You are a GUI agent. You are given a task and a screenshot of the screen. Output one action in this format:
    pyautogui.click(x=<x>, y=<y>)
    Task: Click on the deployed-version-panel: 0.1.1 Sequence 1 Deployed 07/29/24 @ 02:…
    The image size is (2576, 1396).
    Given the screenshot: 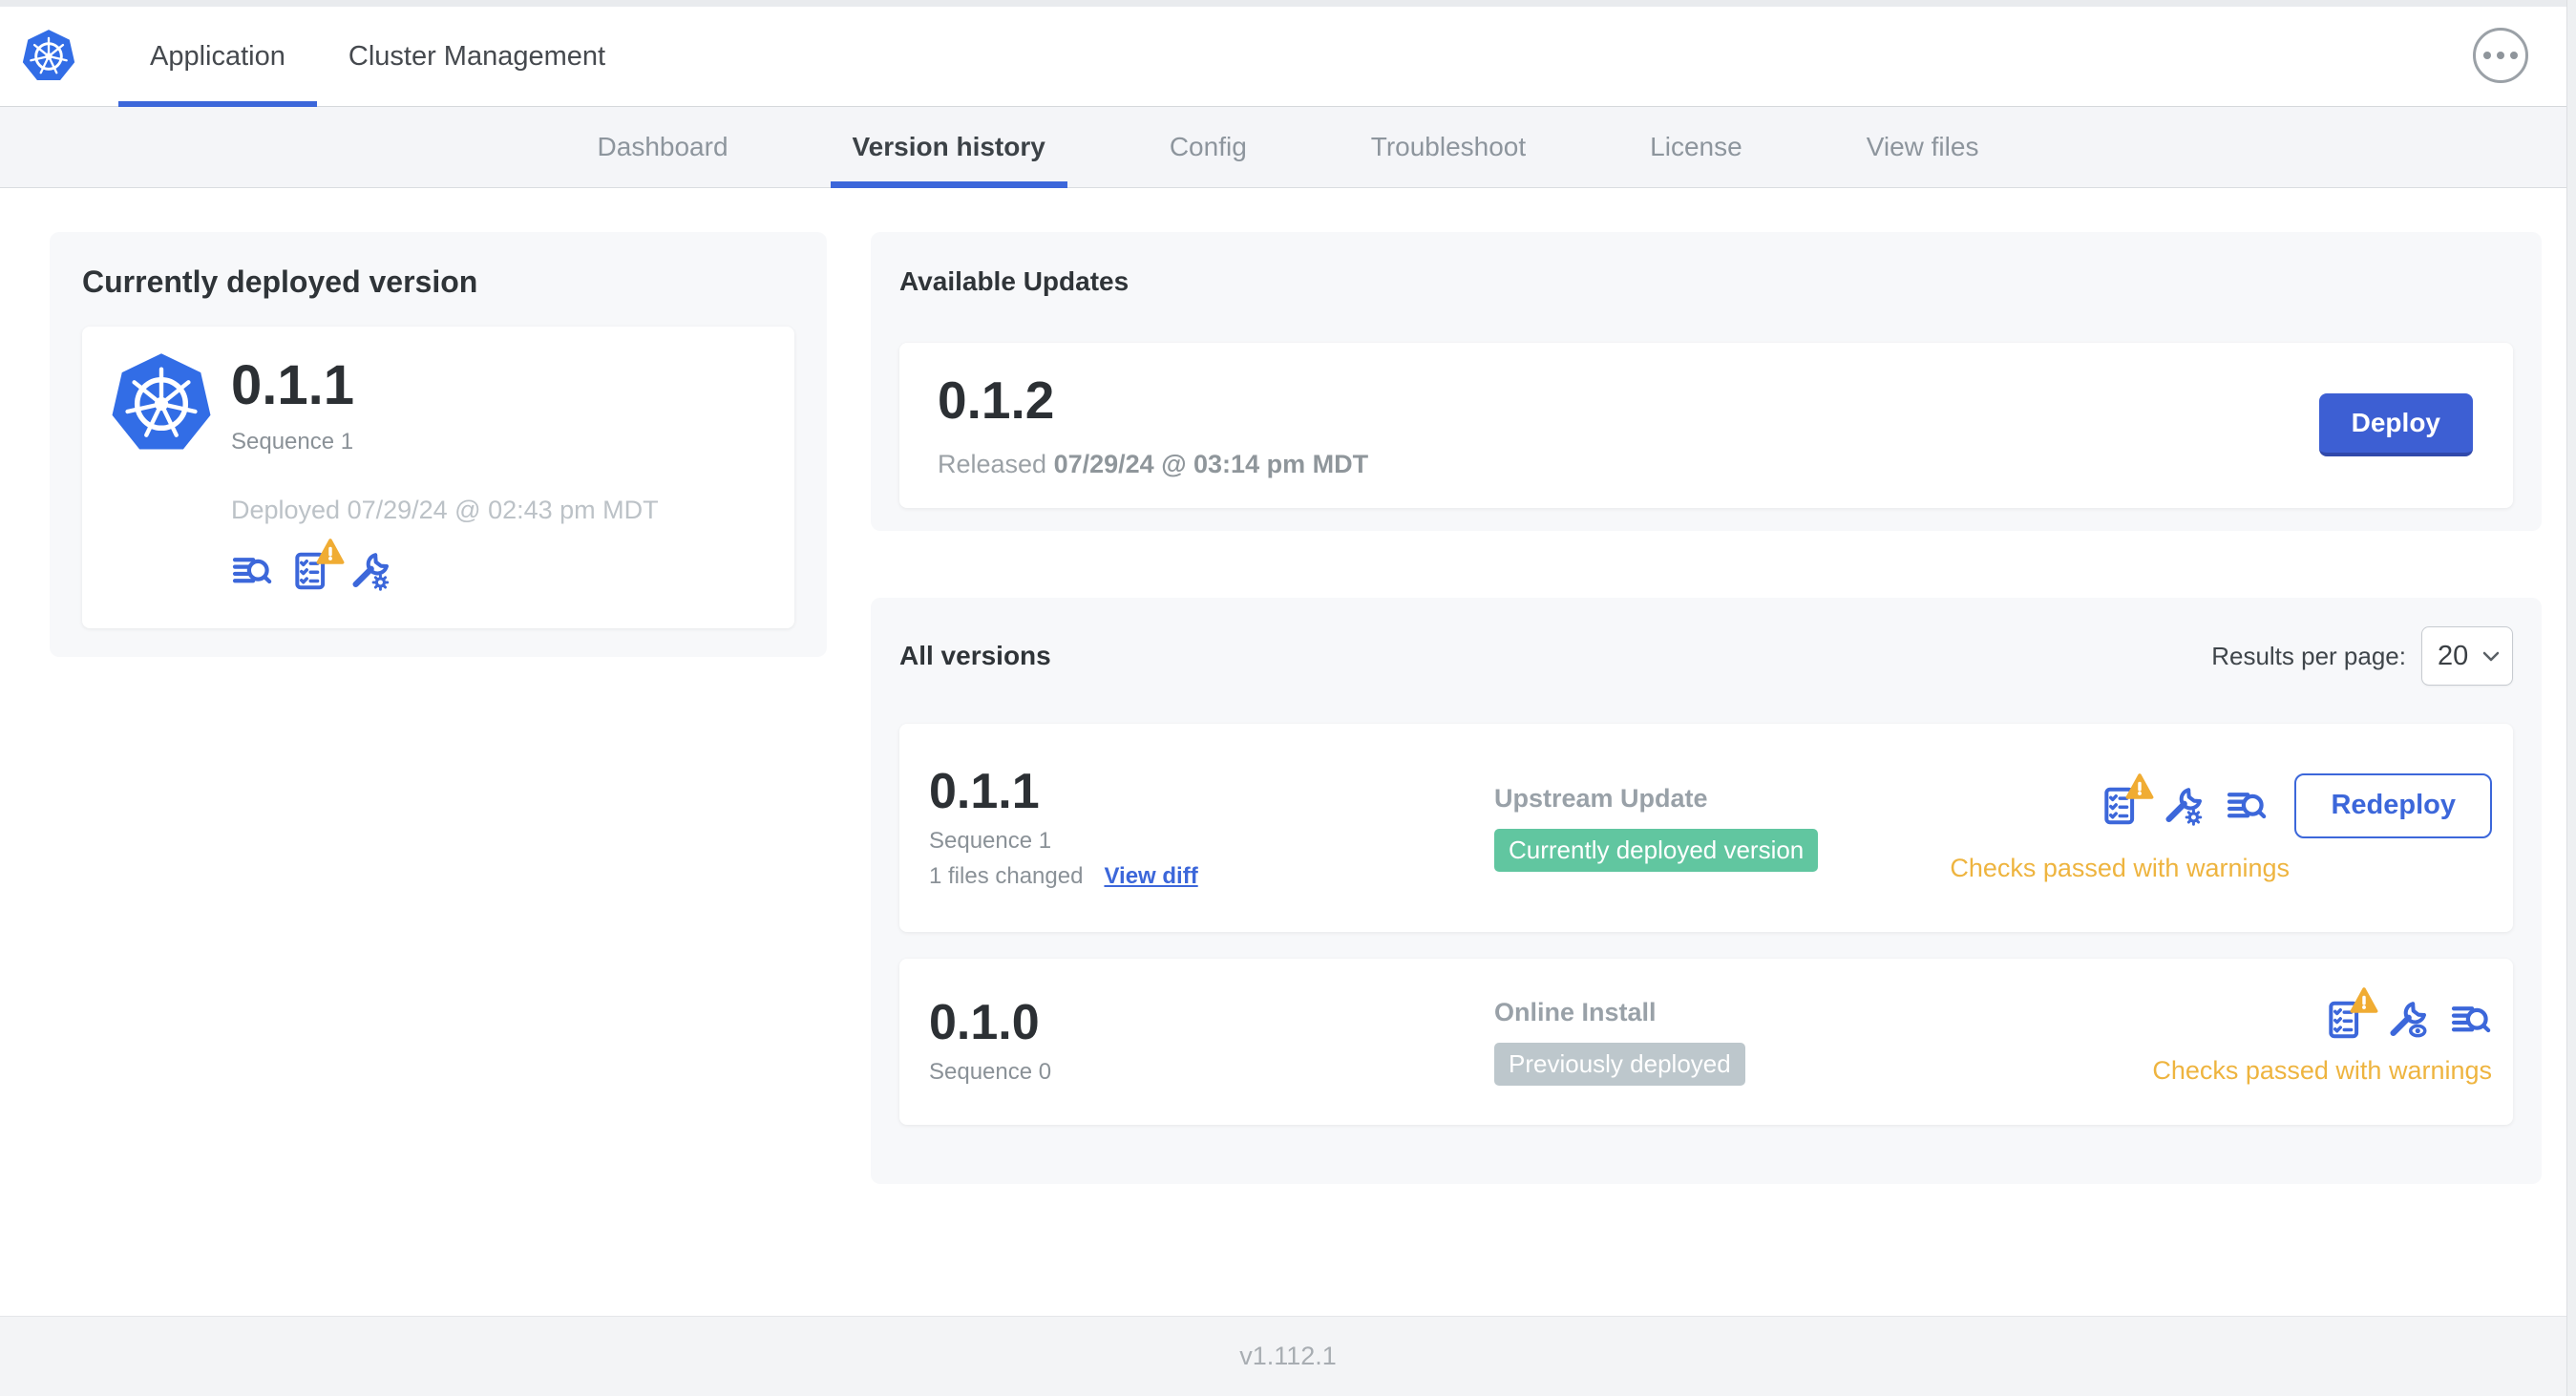 What is the action you would take?
    pyautogui.click(x=438, y=477)
    